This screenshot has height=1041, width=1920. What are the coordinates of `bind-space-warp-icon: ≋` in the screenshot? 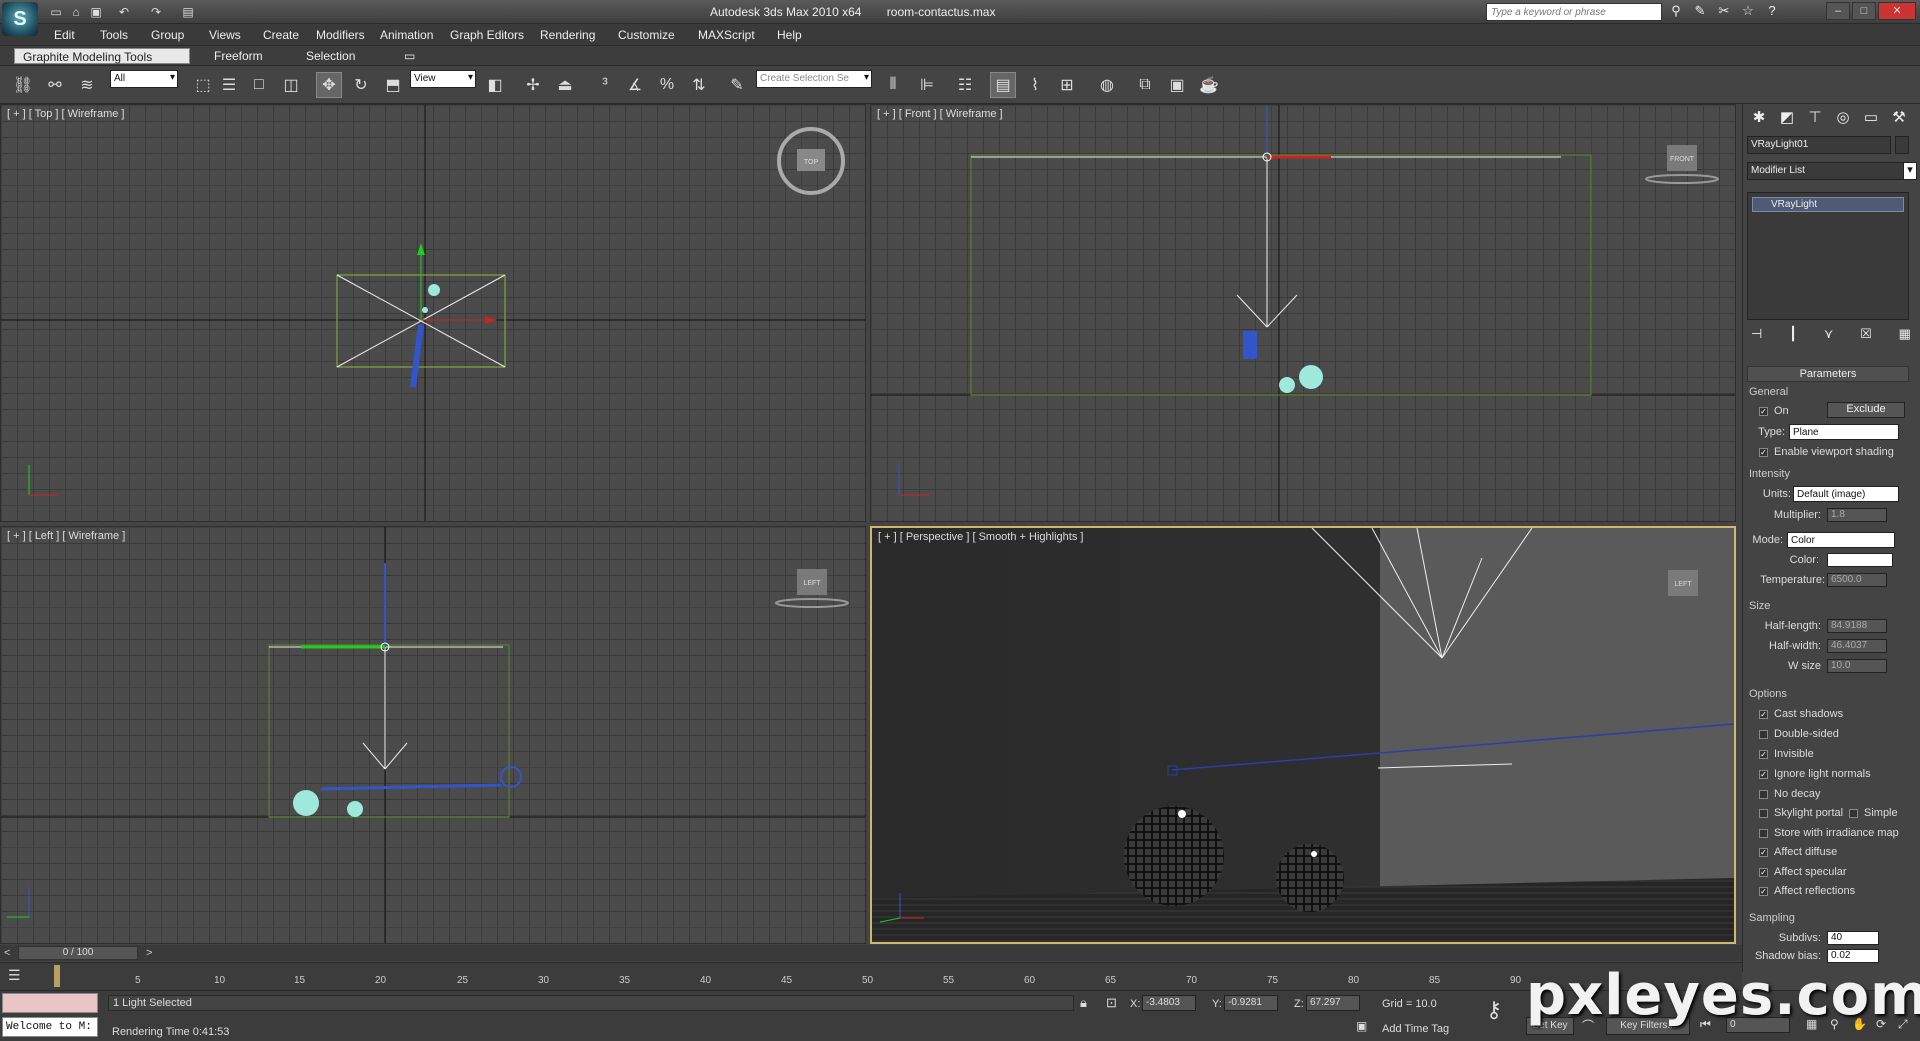 It's located at (87, 85).